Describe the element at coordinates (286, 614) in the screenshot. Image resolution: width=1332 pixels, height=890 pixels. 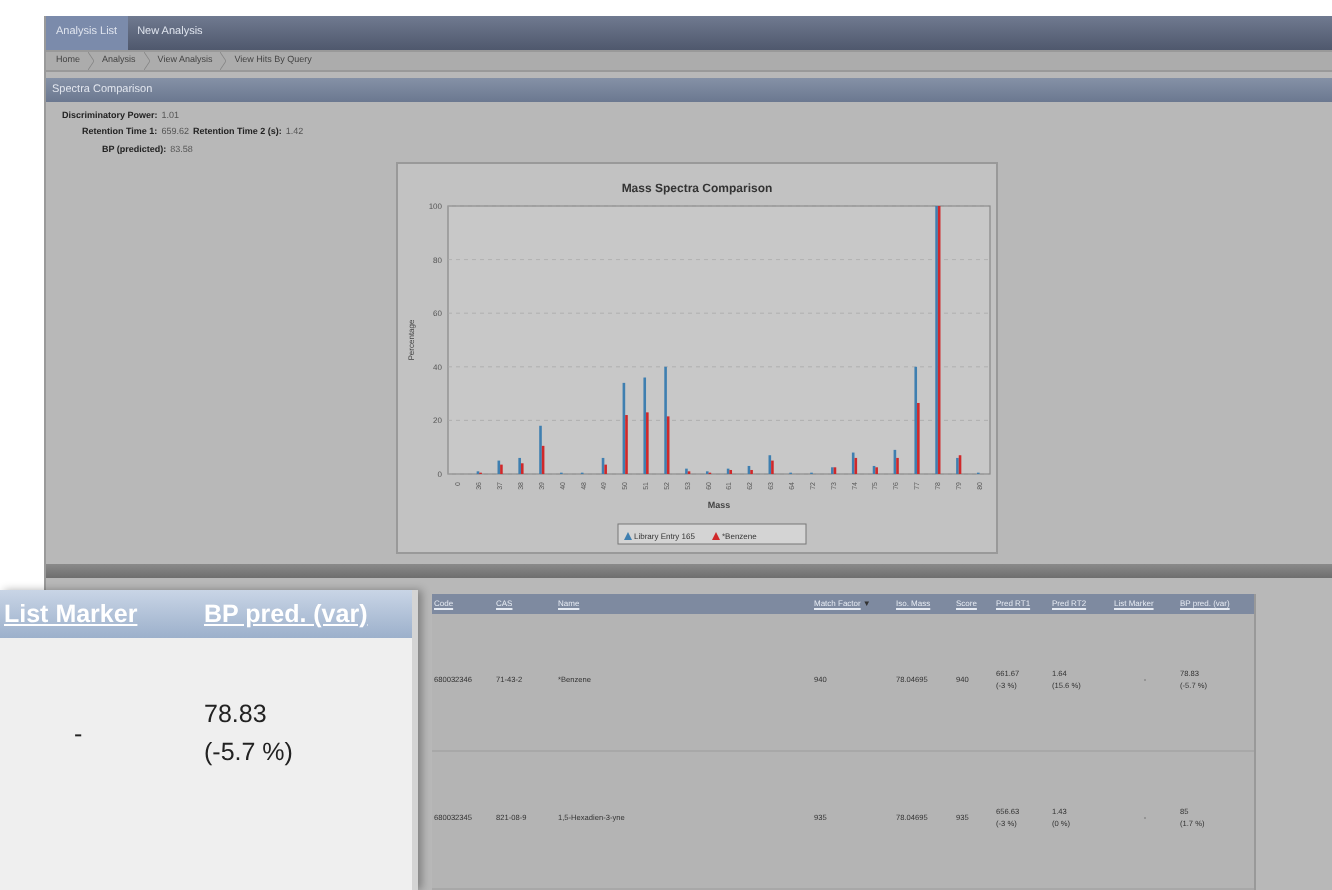
I see `column-header: BP pred. (var)` at that location.